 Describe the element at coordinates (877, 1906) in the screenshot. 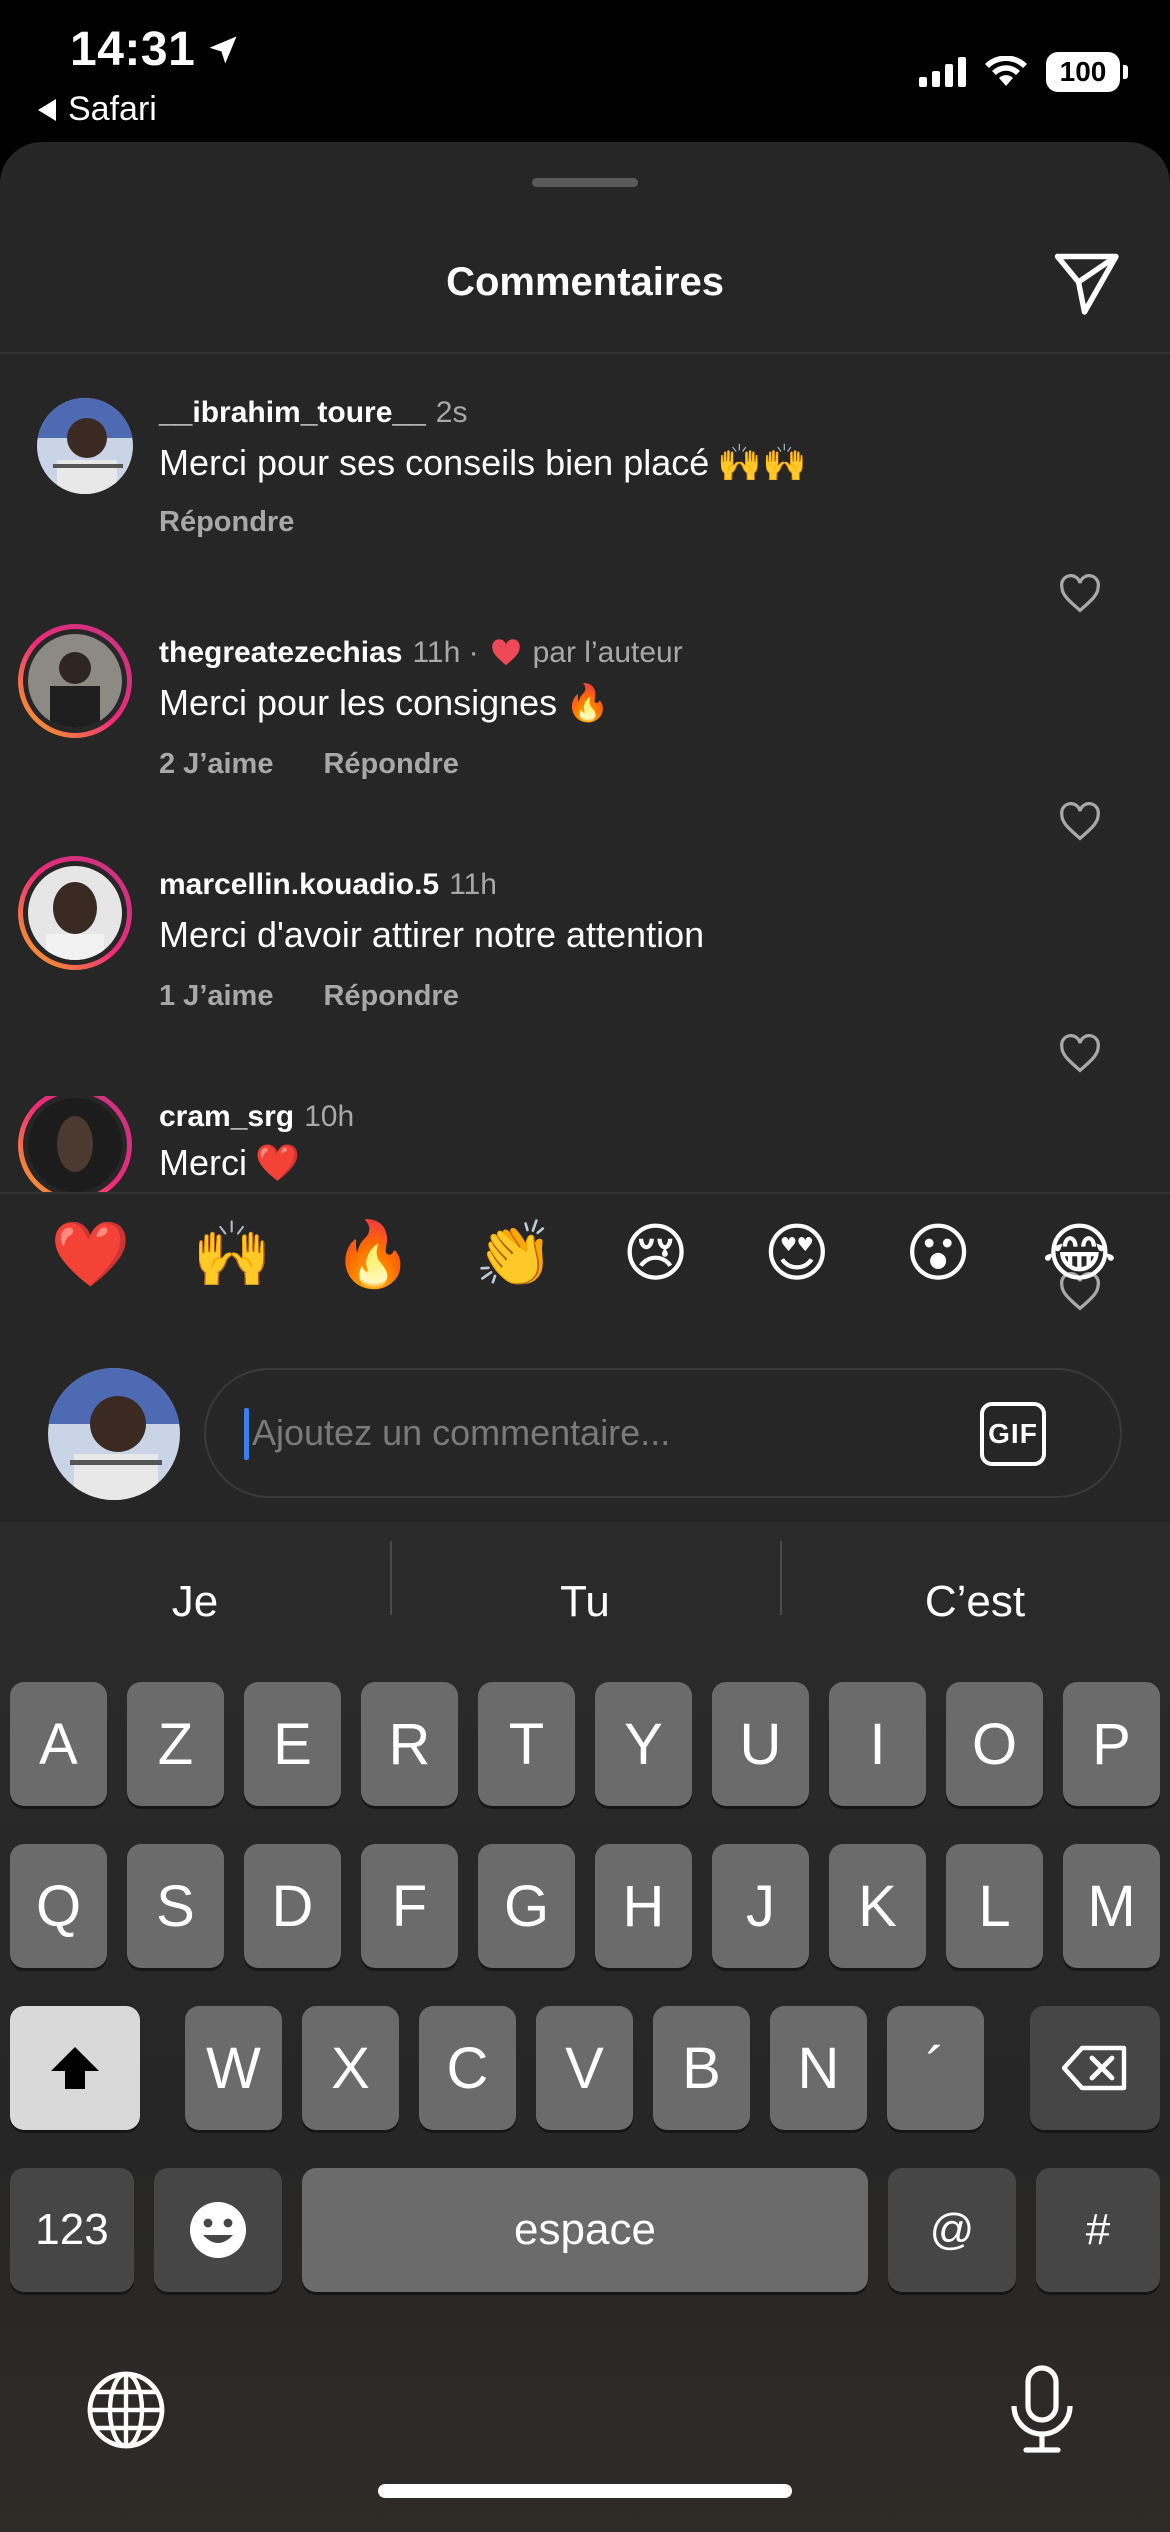

I see `key-k: K` at that location.